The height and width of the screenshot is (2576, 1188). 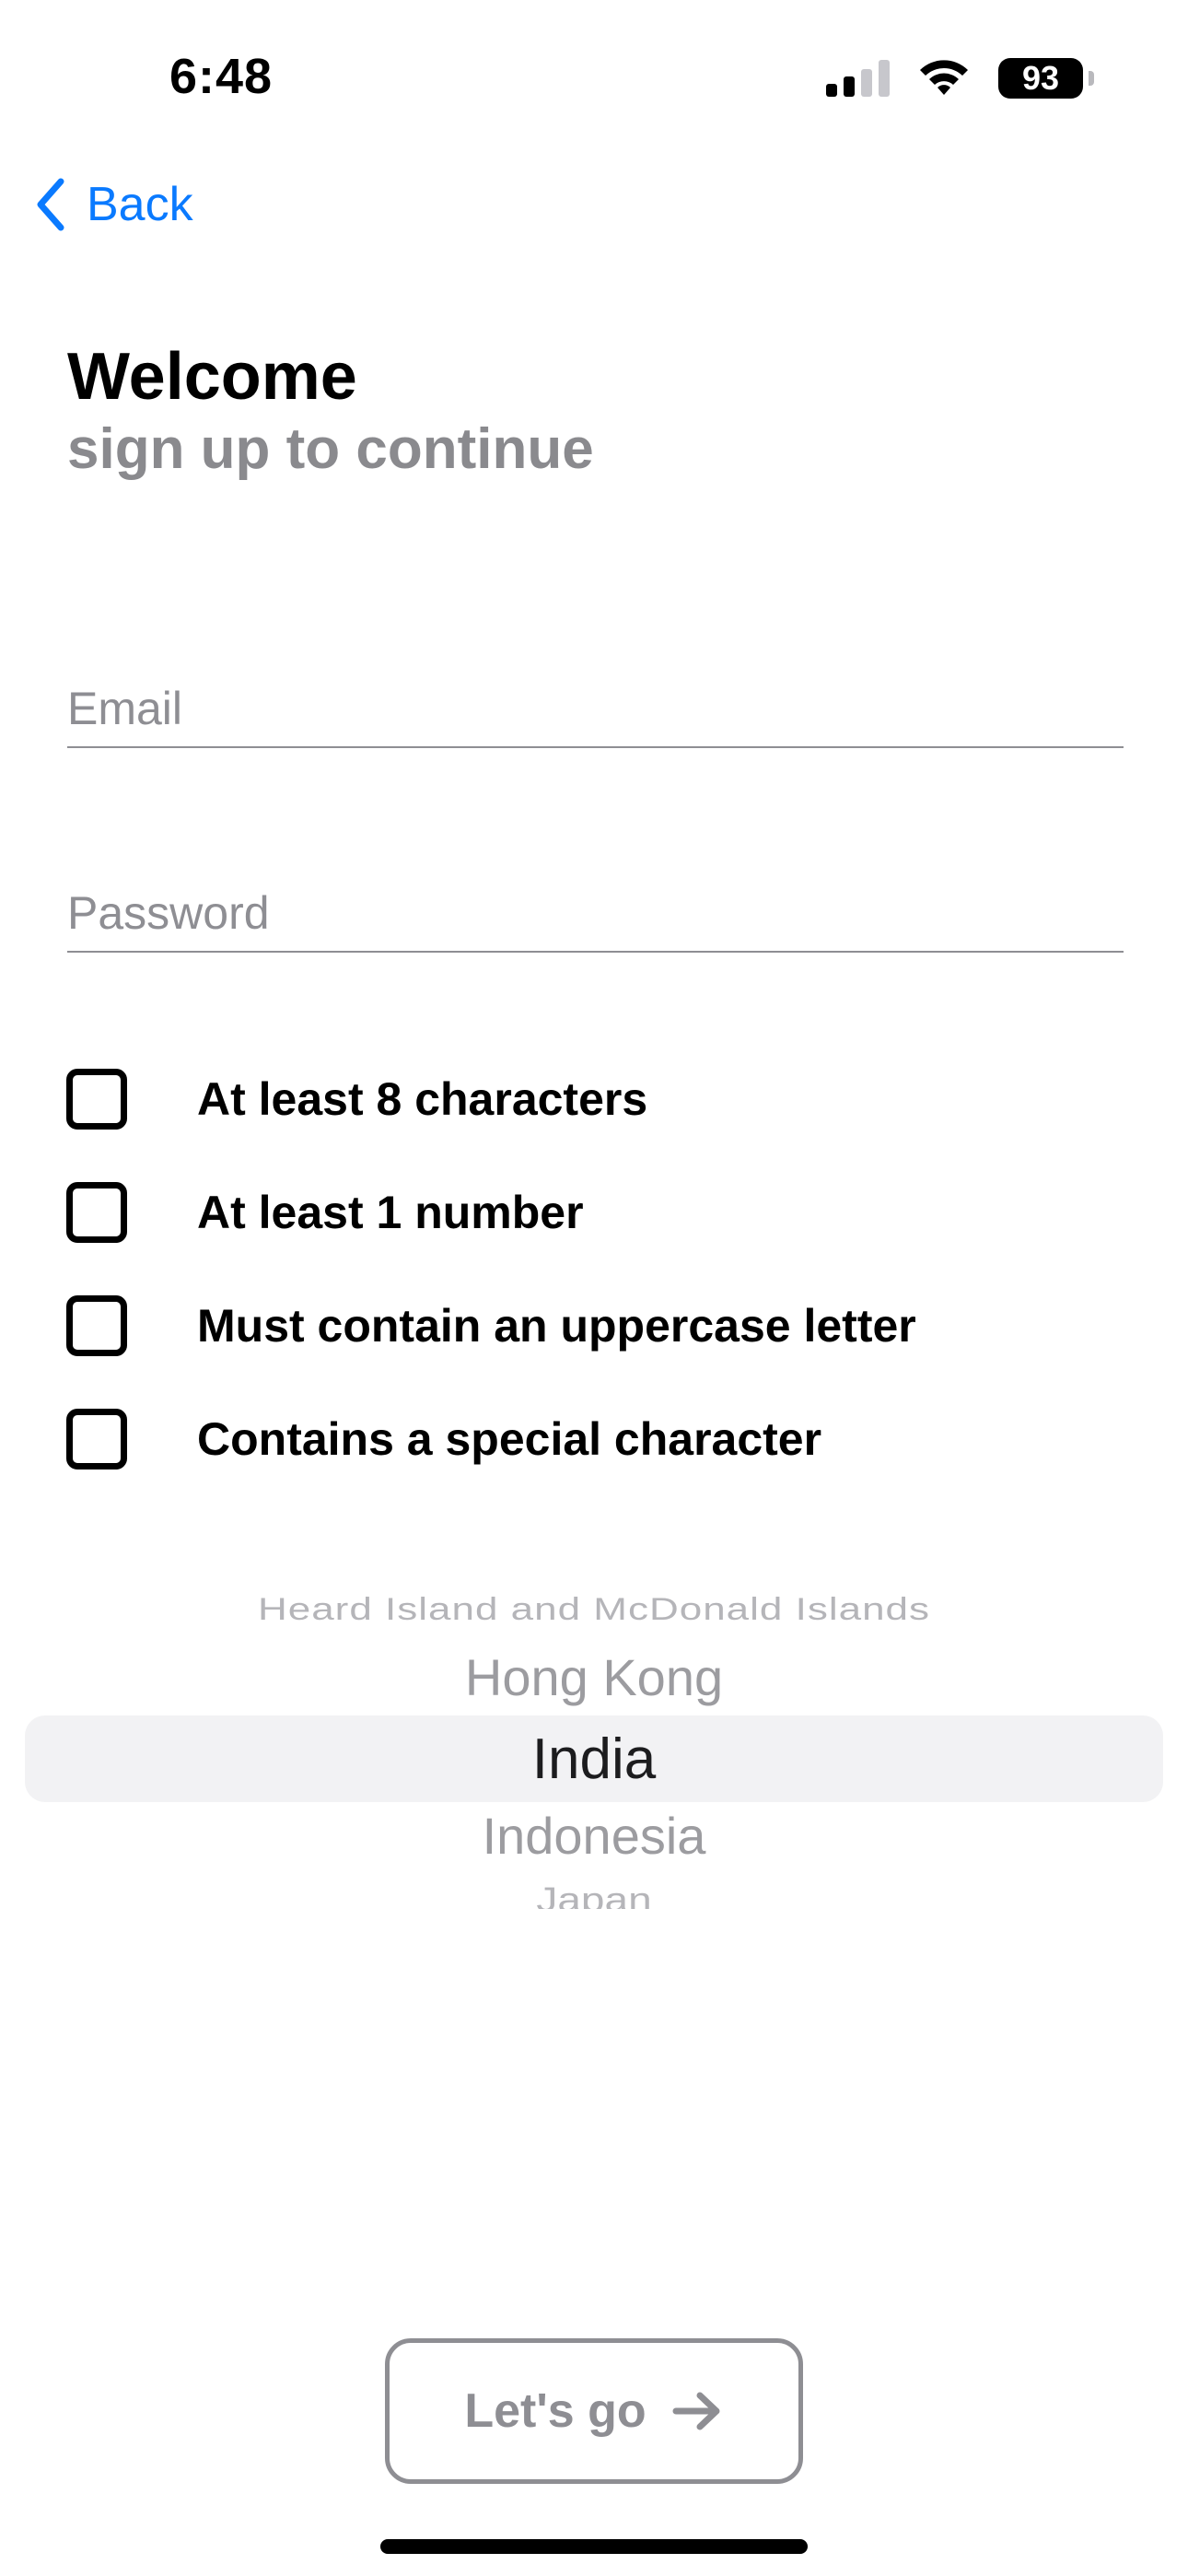 What do you see at coordinates (594, 1677) in the screenshot?
I see `picker-item: Hong Kong` at bounding box center [594, 1677].